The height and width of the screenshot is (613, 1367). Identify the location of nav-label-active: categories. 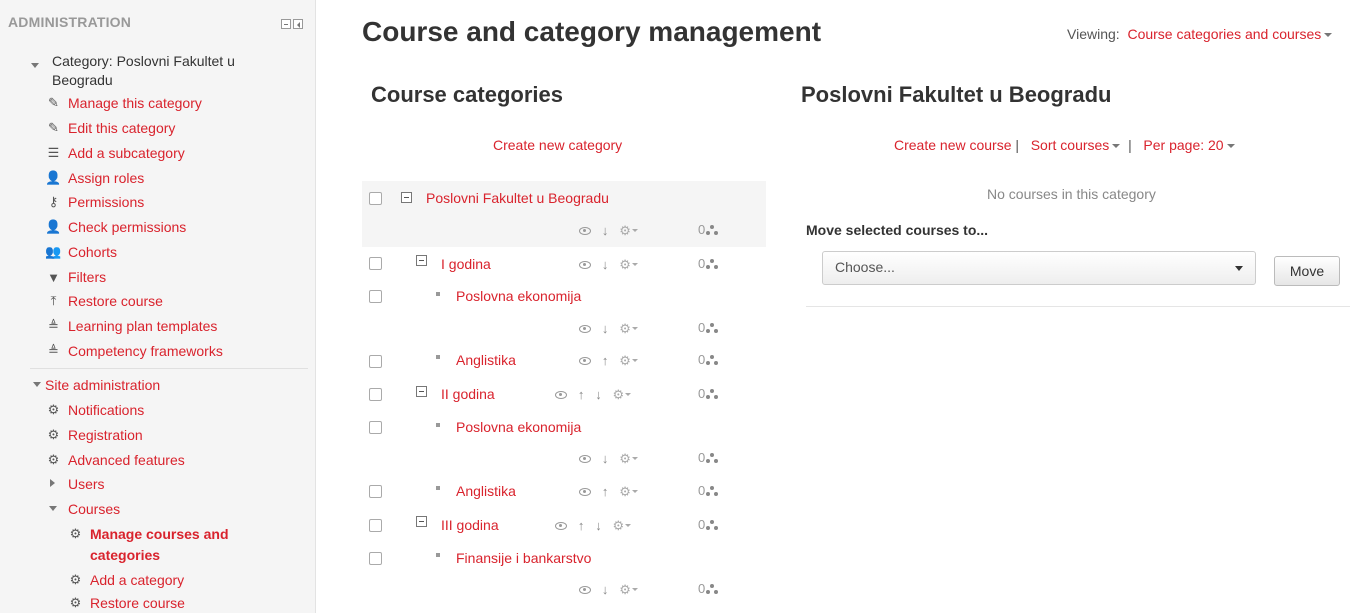
(125, 555).